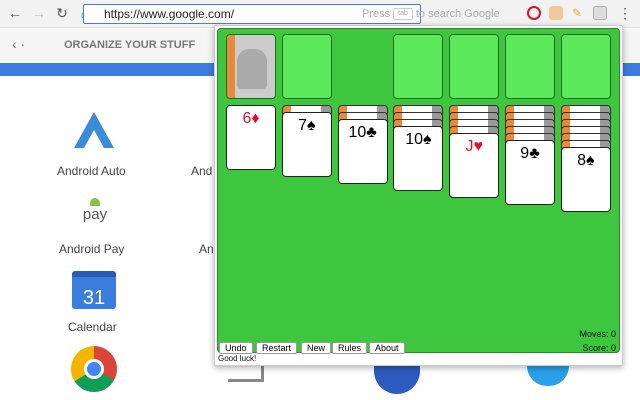 This screenshot has width=640, height=400. I want to click on cast-icon, so click(246, 374).